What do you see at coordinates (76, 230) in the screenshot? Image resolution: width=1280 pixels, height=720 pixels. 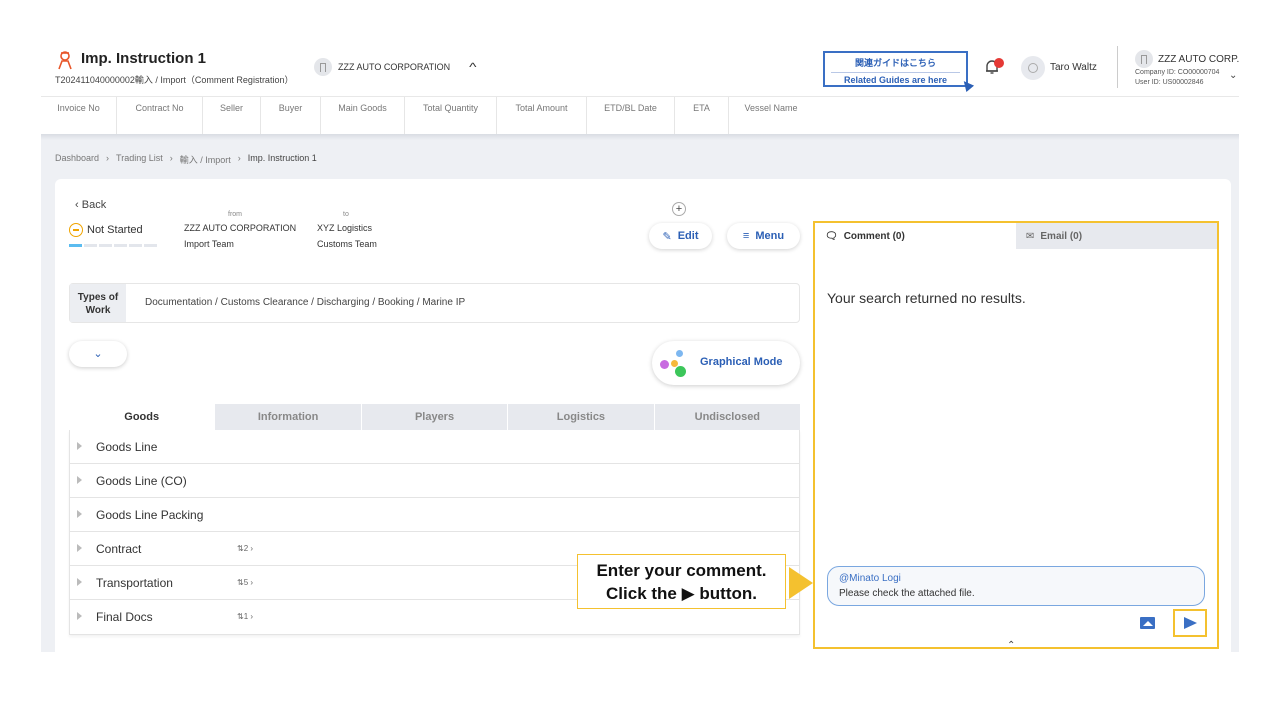 I see `status-pending-icon` at bounding box center [76, 230].